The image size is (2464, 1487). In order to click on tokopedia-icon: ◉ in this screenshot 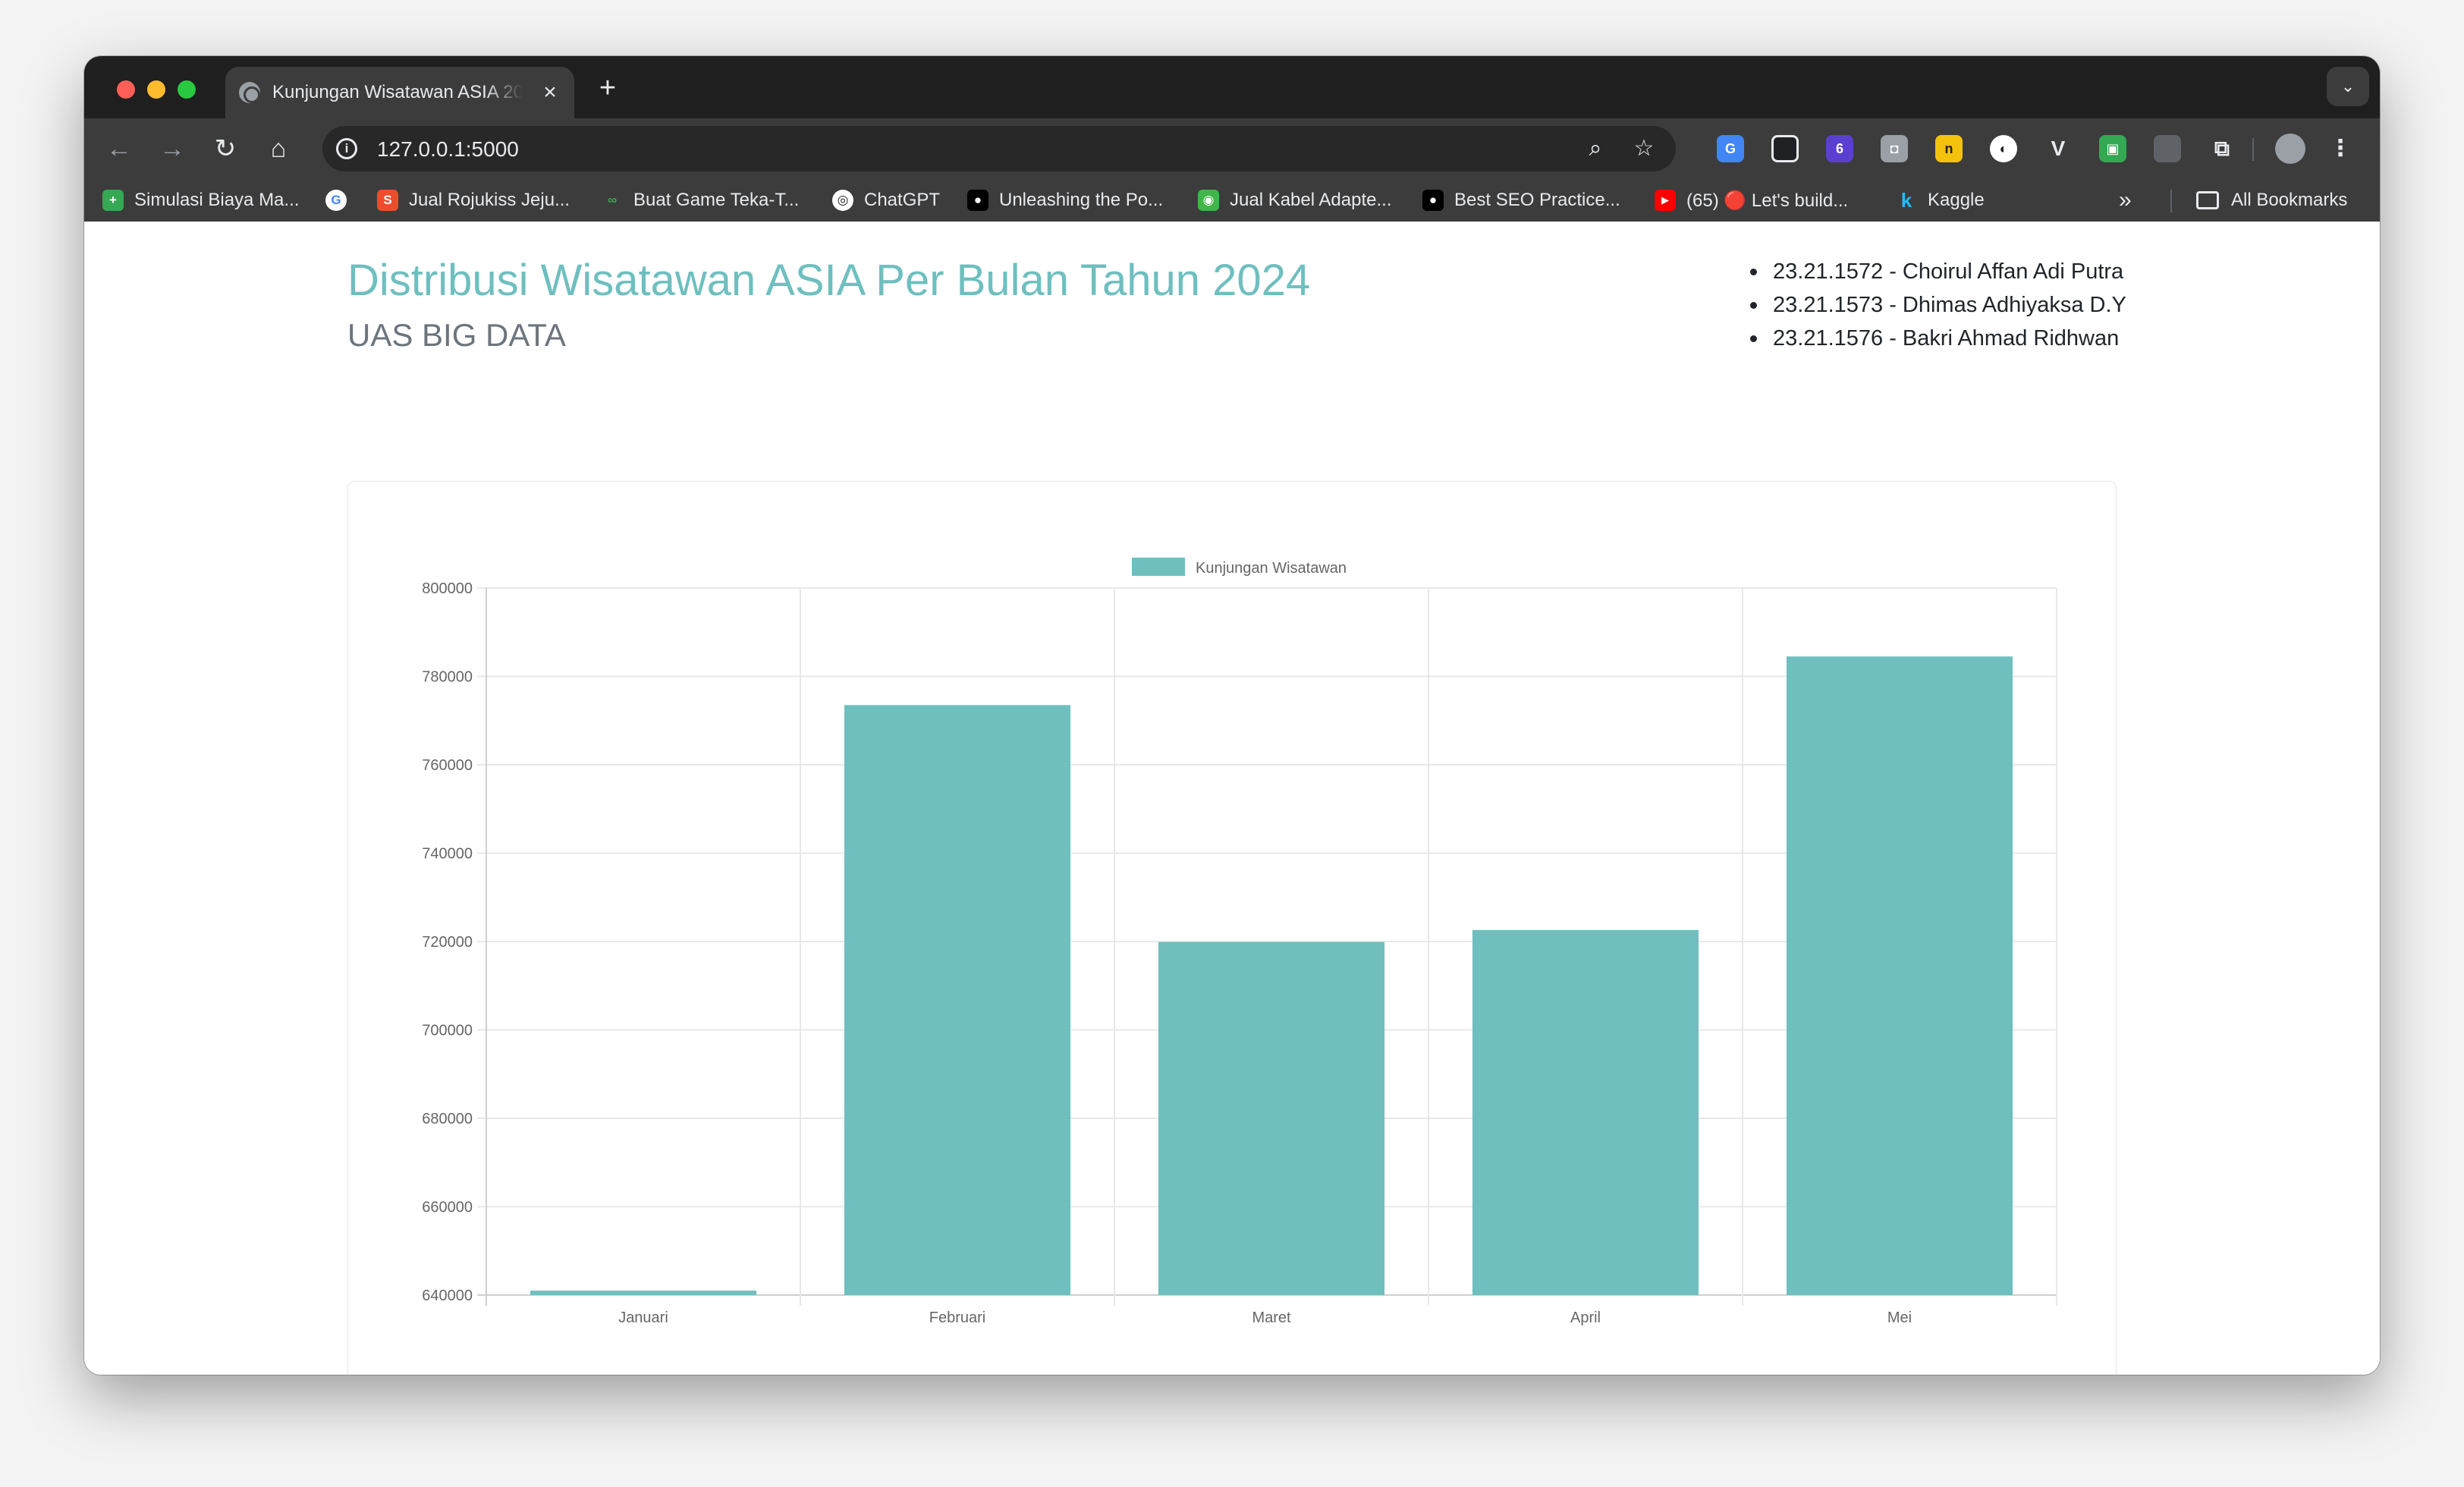, I will do `click(1208, 200)`.